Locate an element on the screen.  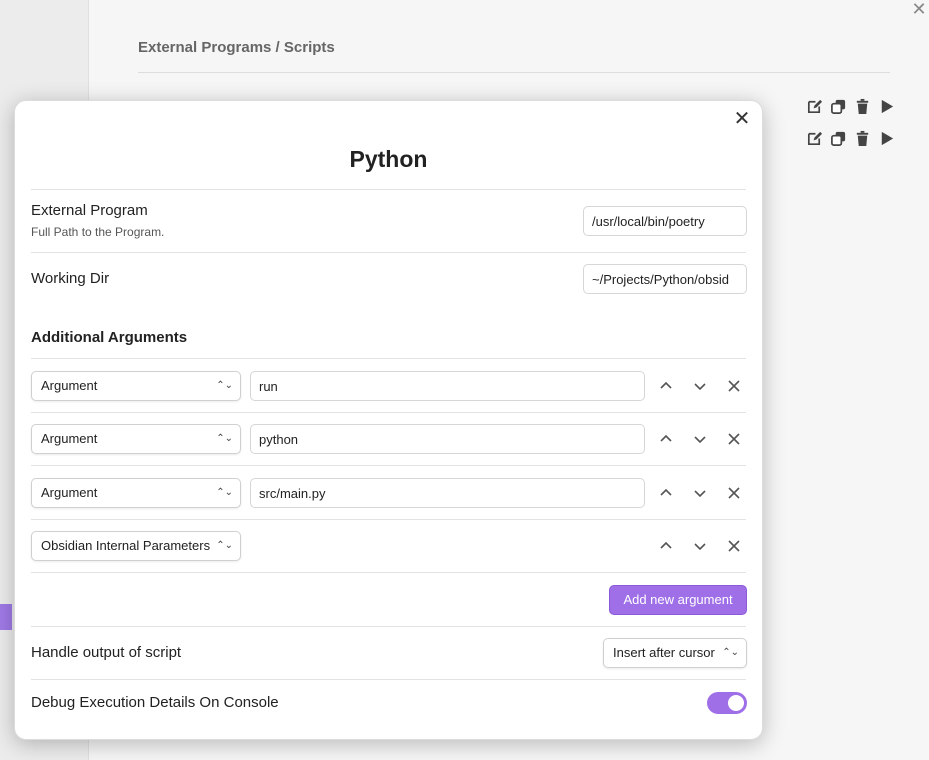
handle-output-select: Insert after cursor ⌃⌄ is located at coordinates (675, 653).